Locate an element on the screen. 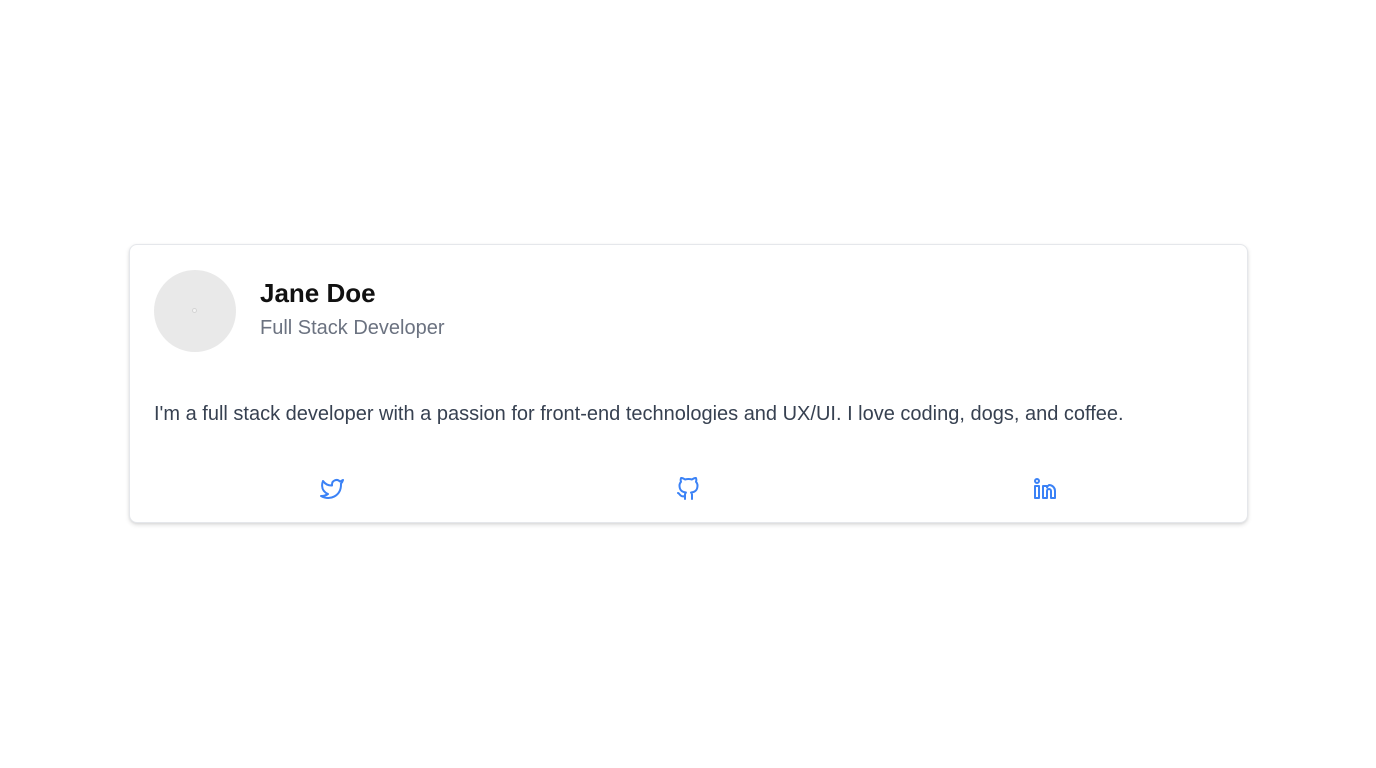 The image size is (1376, 768). avatar-placeholder-icon is located at coordinates (194, 310).